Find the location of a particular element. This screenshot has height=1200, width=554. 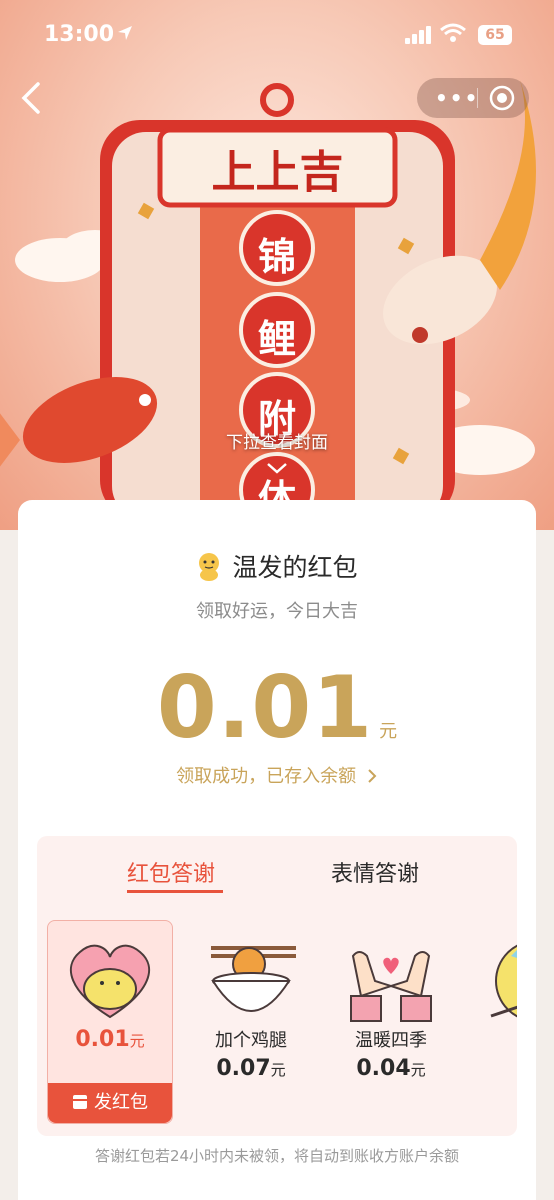

sender-name: 温发的红包 is located at coordinates (295, 567).